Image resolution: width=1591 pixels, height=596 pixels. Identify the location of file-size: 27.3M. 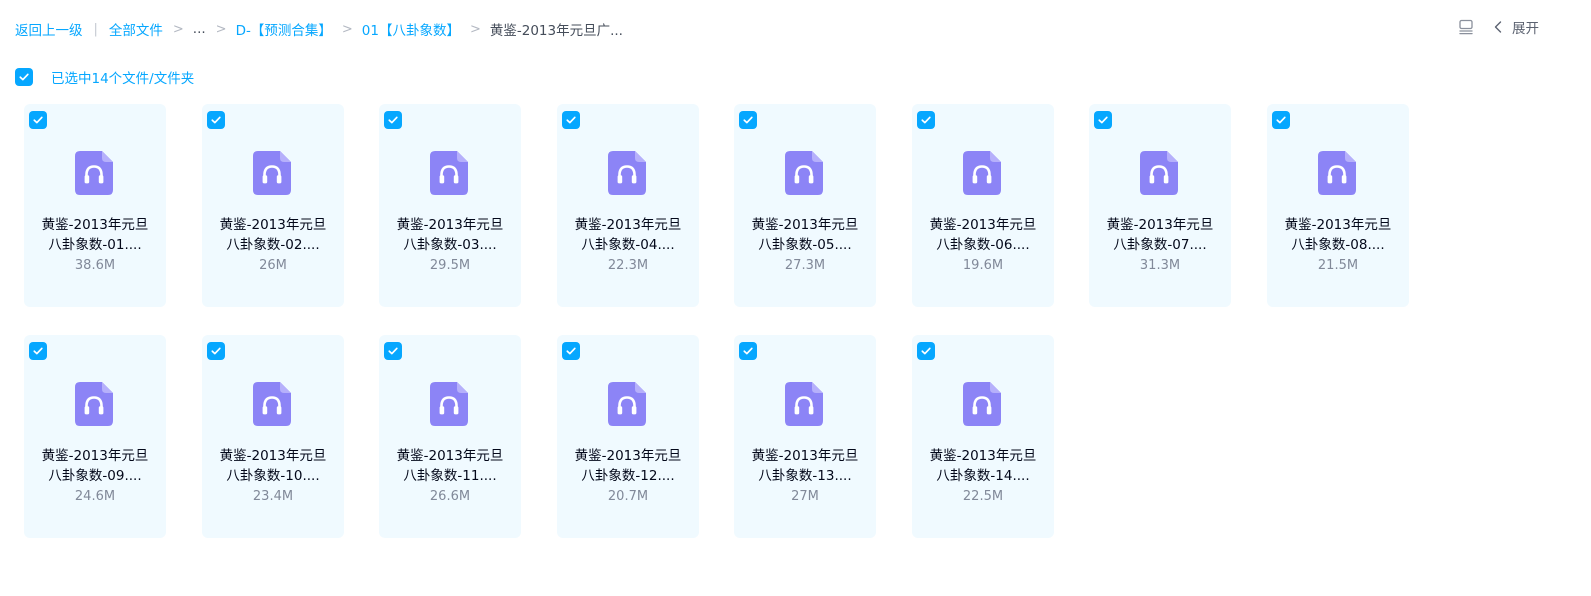
(805, 265).